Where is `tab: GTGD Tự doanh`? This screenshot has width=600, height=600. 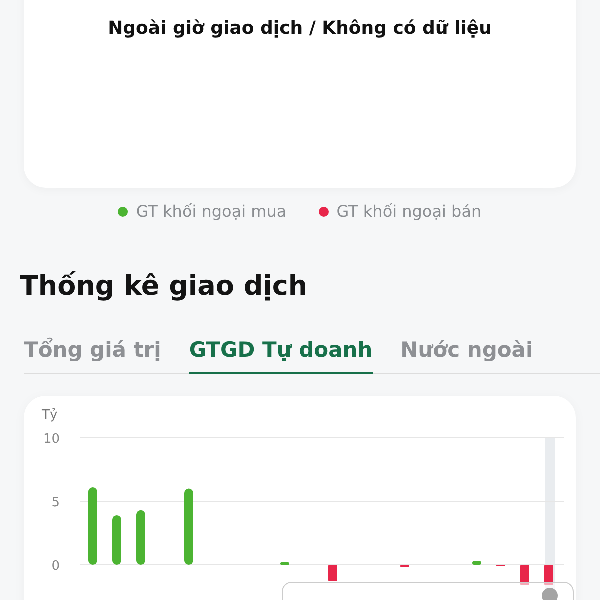 tab: GTGD Tự doanh is located at coordinates (281, 356).